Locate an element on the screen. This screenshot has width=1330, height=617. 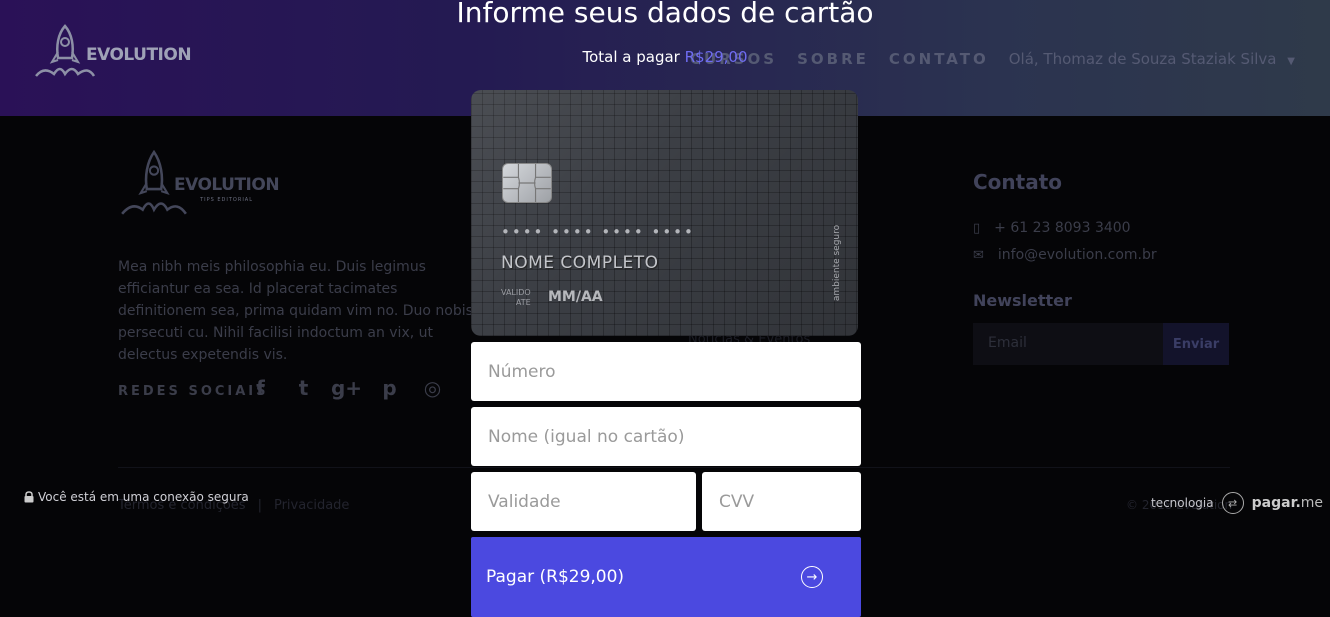
footer-divider is located at coordinates (674, 467).